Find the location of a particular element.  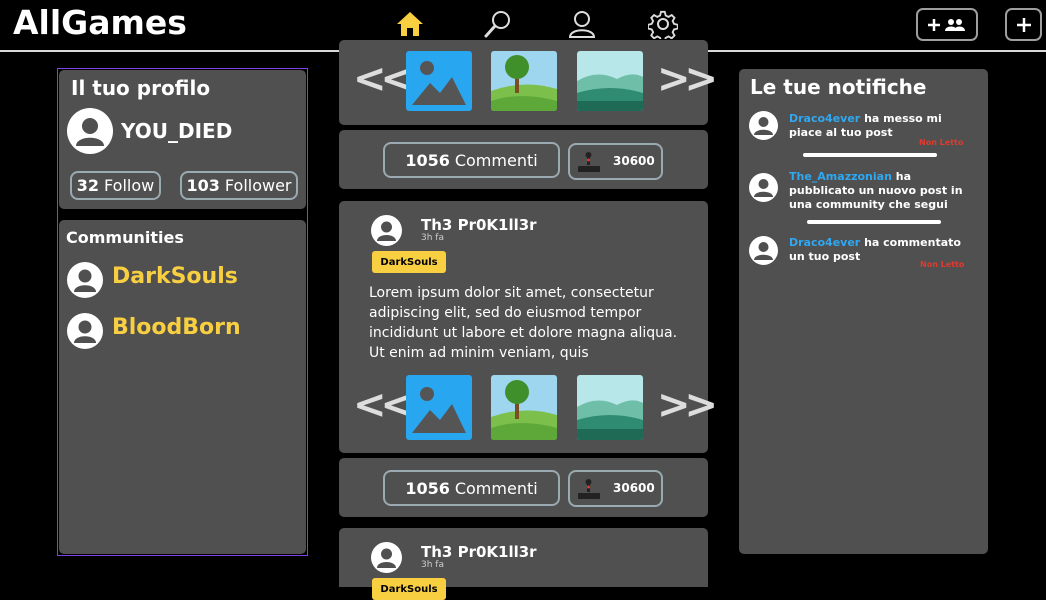

follow-count: 32 is located at coordinates (88, 185).